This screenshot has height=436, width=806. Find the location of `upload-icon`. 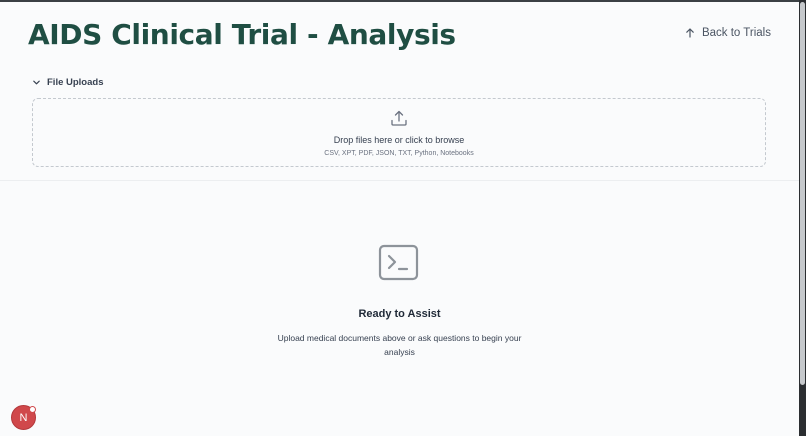

upload-icon is located at coordinates (399, 118).